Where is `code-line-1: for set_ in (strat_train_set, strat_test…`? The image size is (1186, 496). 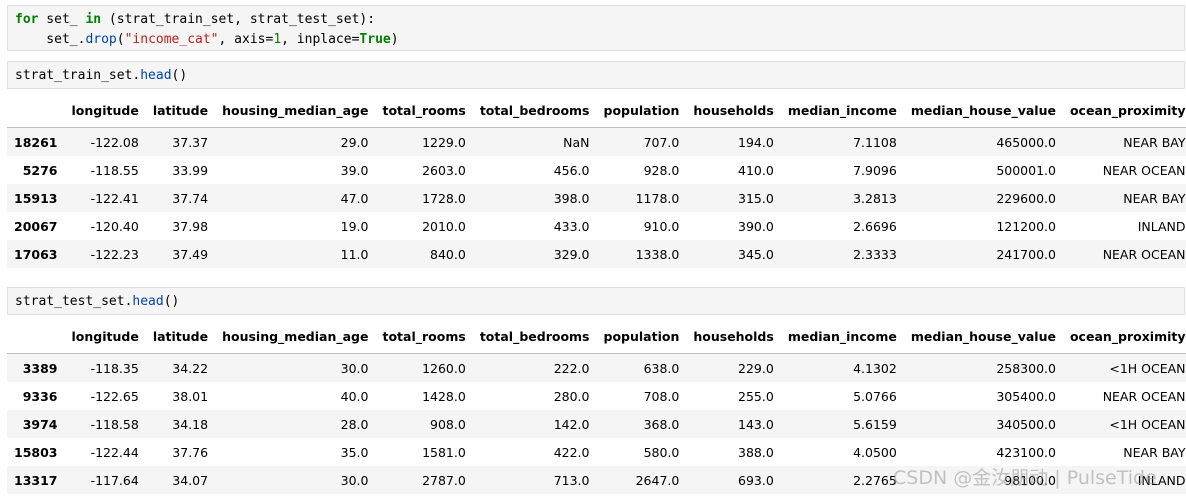 code-line-1: for set_ in (strat_train_set, strat_test… is located at coordinates (195, 19).